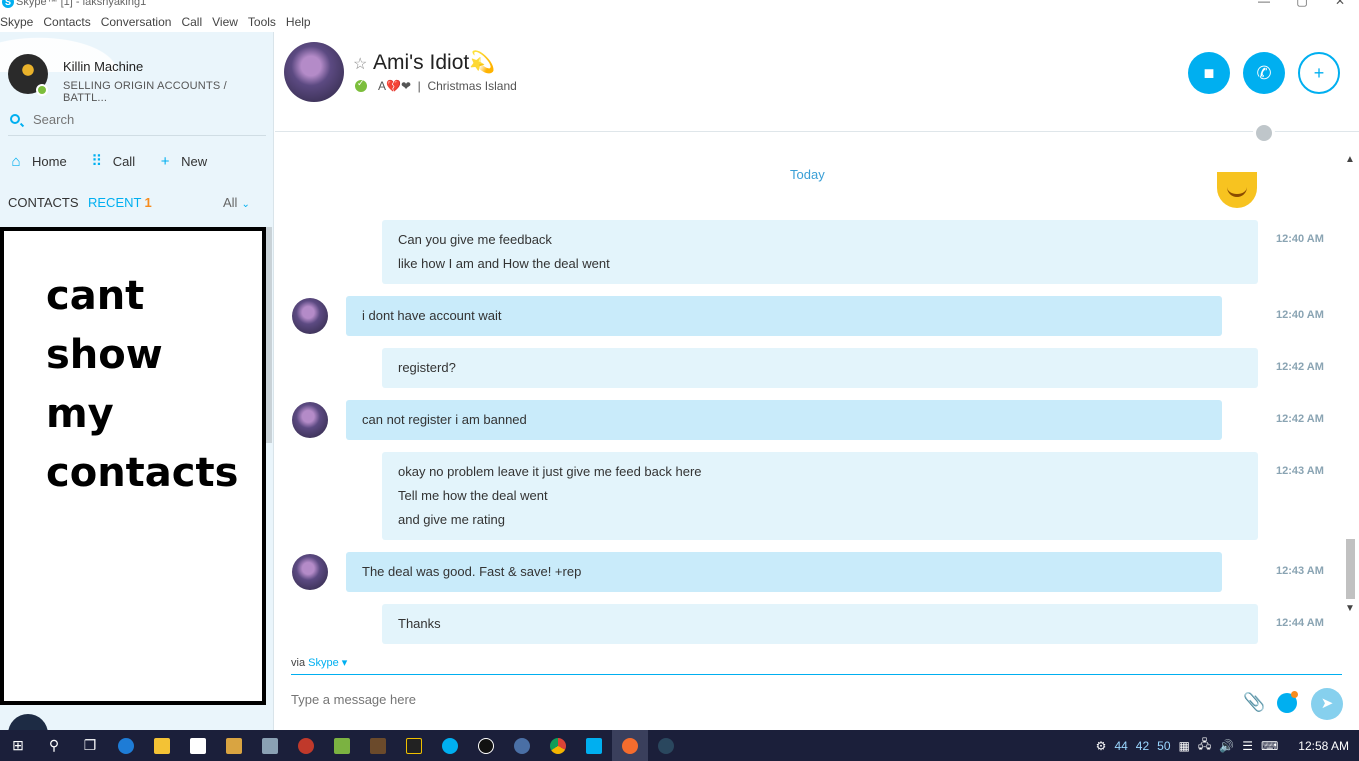  What do you see at coordinates (784, 420) in the screenshot?
I see `incoming-message: can not register i am banned` at bounding box center [784, 420].